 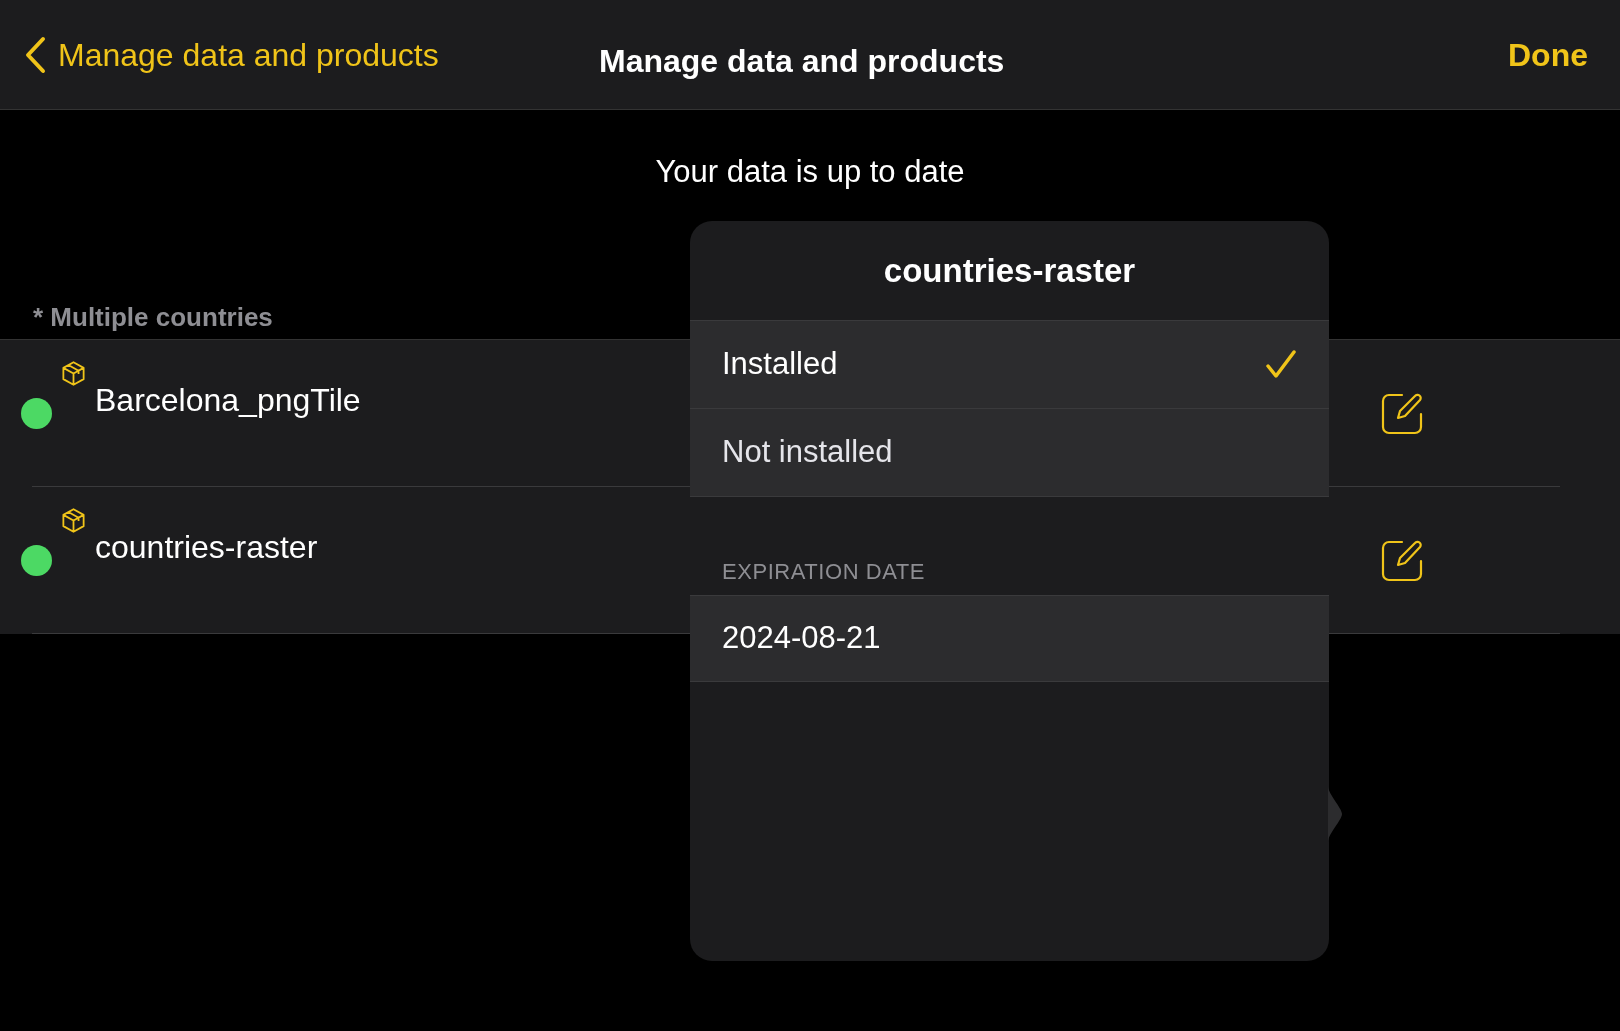 What do you see at coordinates (231, 54) in the screenshot?
I see `back-button: Manage data and products` at bounding box center [231, 54].